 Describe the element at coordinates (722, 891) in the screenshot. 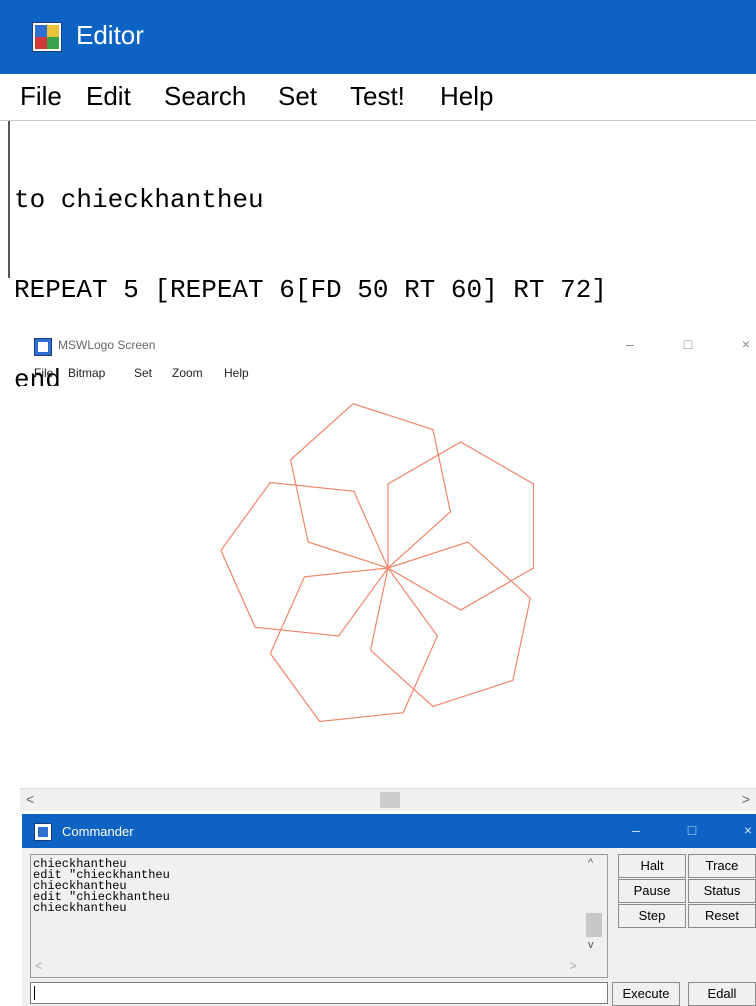

I see `status-button: Status` at that location.